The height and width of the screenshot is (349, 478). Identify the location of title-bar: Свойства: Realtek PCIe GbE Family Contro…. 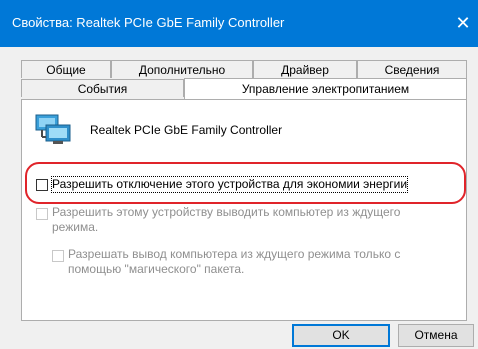
(239, 23).